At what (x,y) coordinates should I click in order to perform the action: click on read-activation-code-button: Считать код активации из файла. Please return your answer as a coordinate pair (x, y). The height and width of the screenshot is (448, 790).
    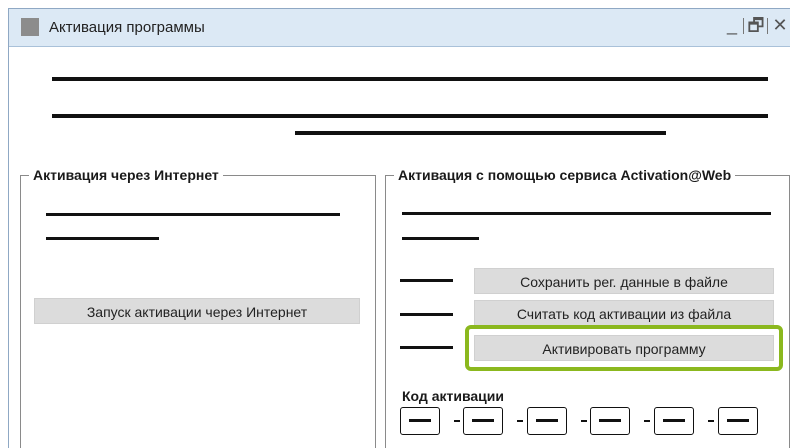
    Looking at the image, I should click on (624, 313).